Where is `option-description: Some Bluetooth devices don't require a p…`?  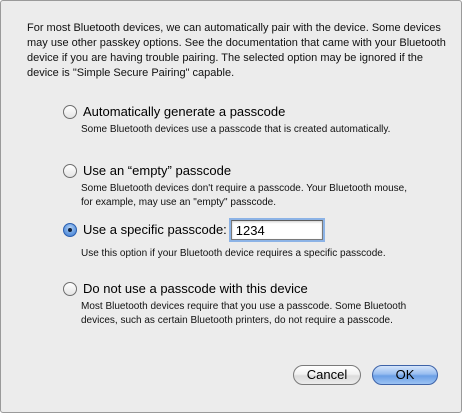 option-description: Some Bluetooth devices don't require a p… is located at coordinates (244, 195).